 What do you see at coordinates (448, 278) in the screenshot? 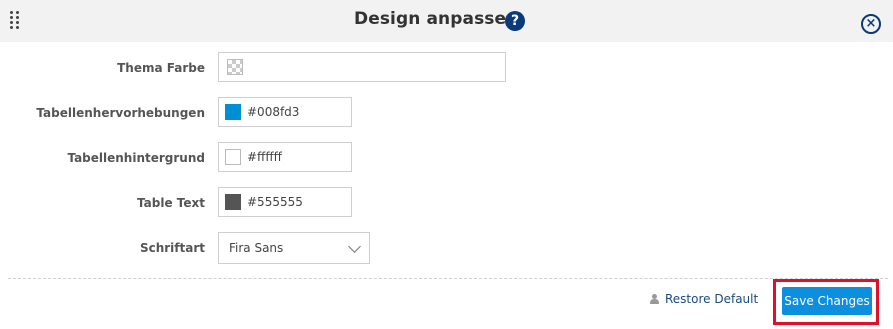
I see `footer-divider` at bounding box center [448, 278].